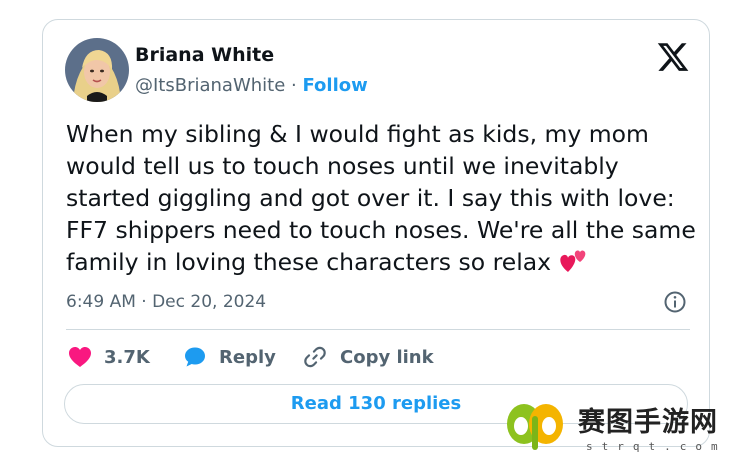  Describe the element at coordinates (97, 70) in the screenshot. I see `avatar` at that location.